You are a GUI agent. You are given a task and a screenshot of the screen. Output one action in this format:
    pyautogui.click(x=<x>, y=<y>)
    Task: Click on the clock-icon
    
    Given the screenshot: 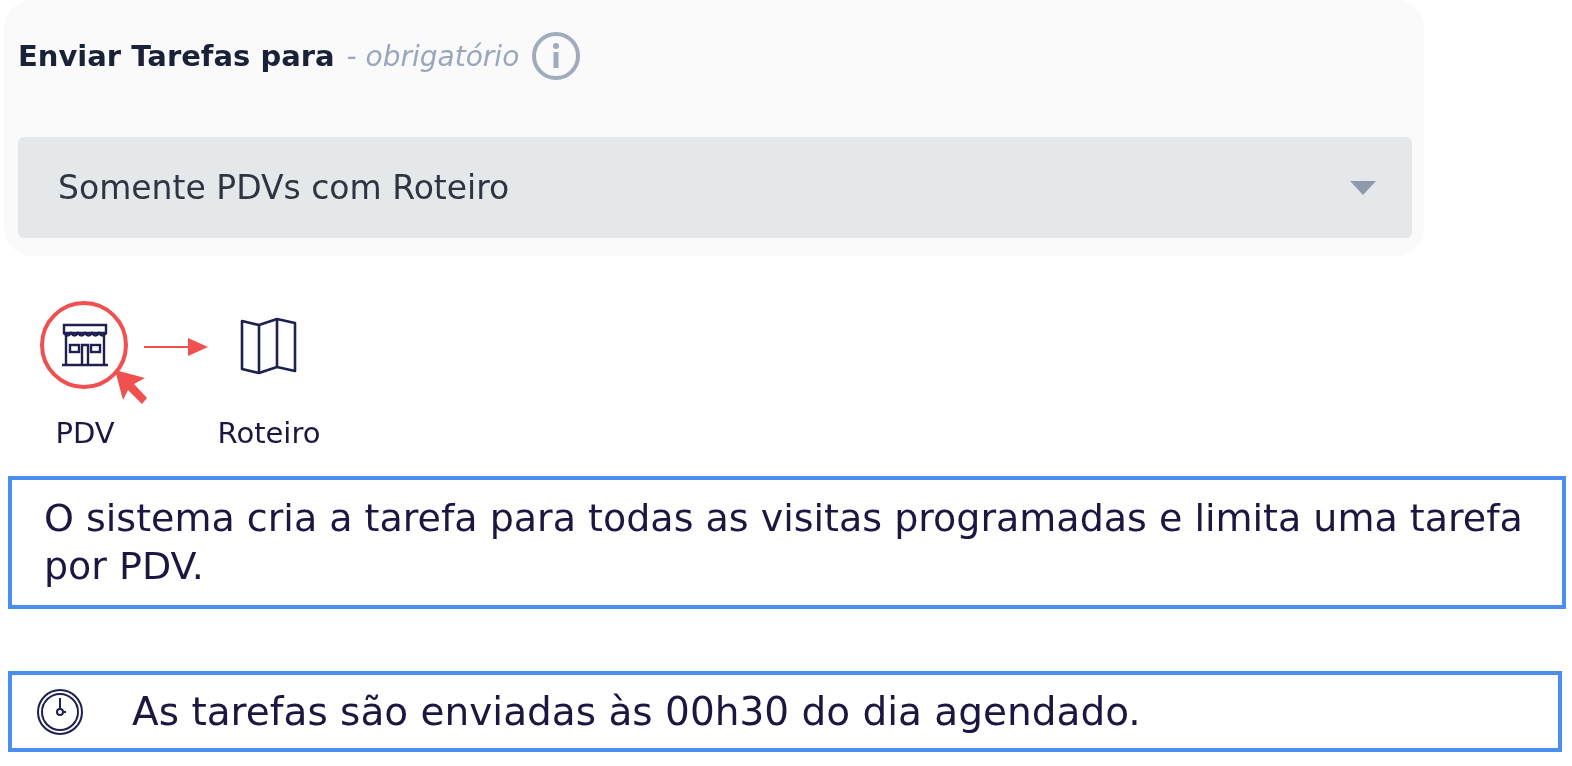 What is the action you would take?
    pyautogui.click(x=60, y=711)
    